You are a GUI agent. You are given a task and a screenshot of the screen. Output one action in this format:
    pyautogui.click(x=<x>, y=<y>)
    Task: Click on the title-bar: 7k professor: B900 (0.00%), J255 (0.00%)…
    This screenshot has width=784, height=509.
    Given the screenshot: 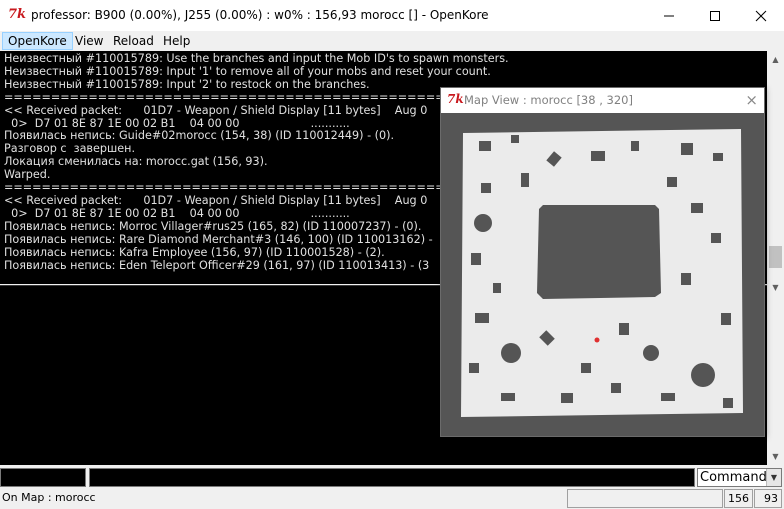 What is the action you would take?
    pyautogui.click(x=392, y=15)
    